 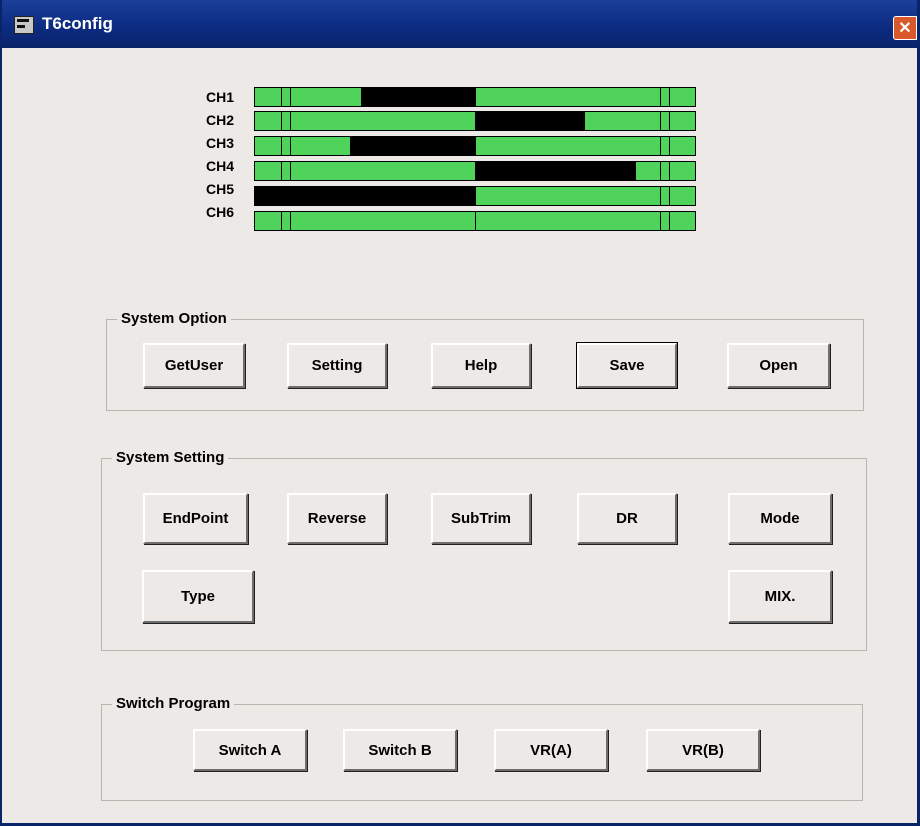 I want to click on channel-bar-ch2, so click(x=475, y=121).